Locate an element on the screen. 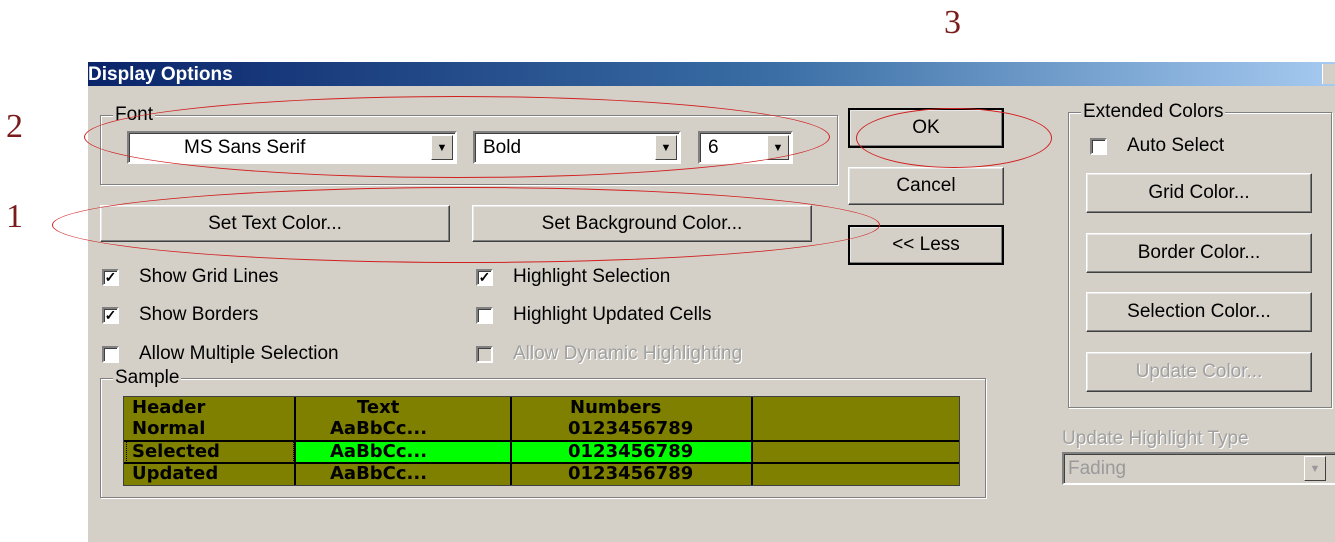  less-button: << Less is located at coordinates (926, 245).